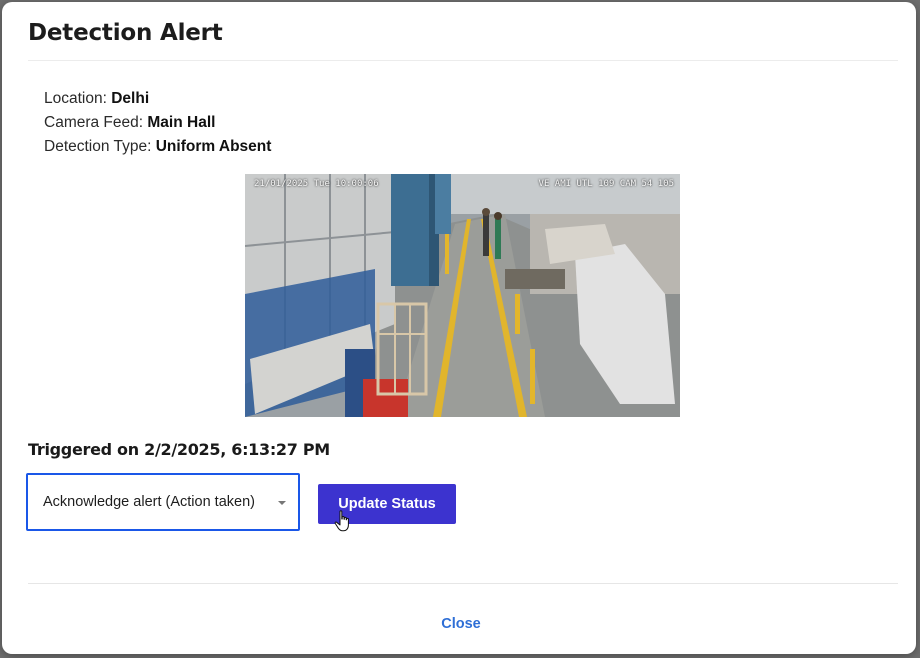 The width and height of the screenshot is (920, 658). What do you see at coordinates (282, 503) in the screenshot?
I see `dropdown-caret-icon` at bounding box center [282, 503].